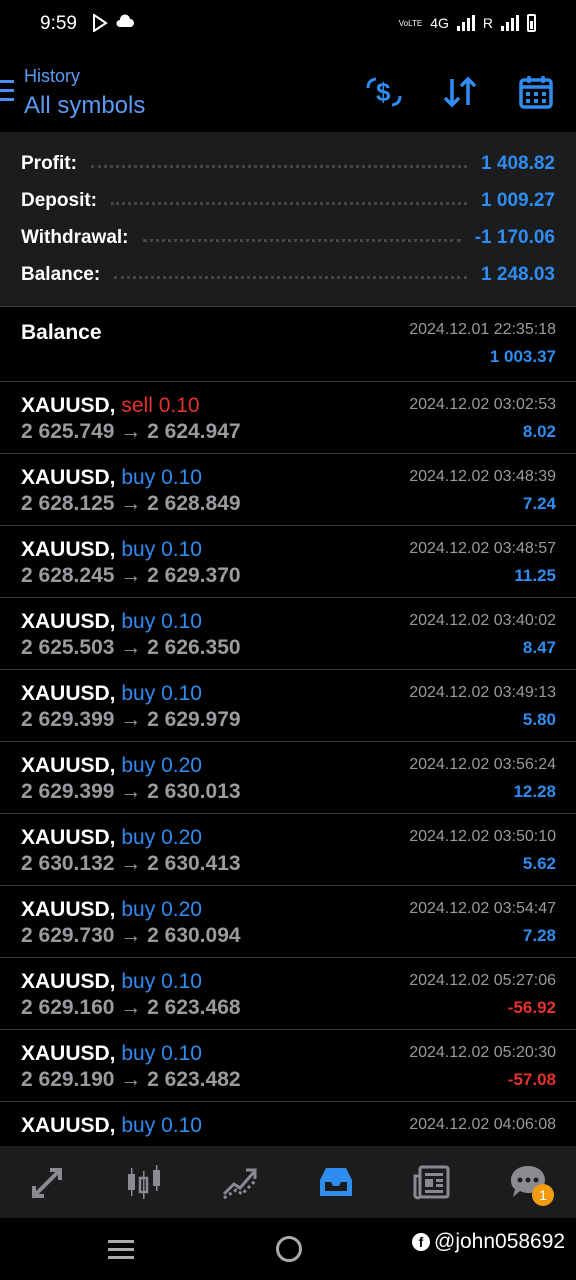 The width and height of the screenshot is (576, 1280). Describe the element at coordinates (482, 476) in the screenshot. I see `trade-datetime: 2024.12.02 03:48:39` at that location.